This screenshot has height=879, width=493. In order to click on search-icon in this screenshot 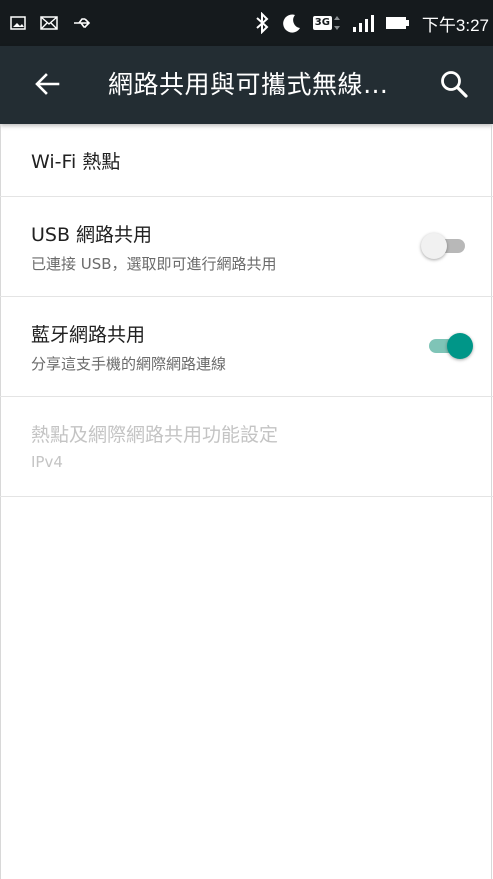, I will do `click(454, 84)`.